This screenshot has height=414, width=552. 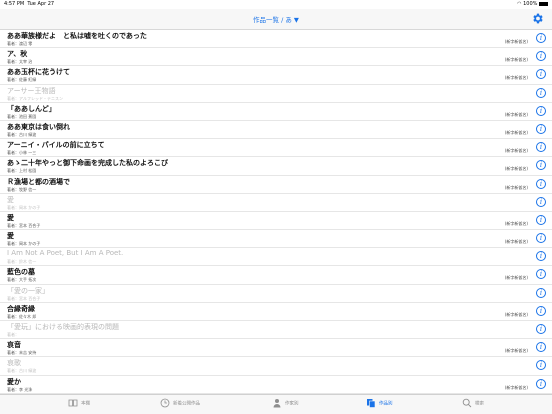 What do you see at coordinates (537, 18) in the screenshot?
I see `gear-icon` at bounding box center [537, 18].